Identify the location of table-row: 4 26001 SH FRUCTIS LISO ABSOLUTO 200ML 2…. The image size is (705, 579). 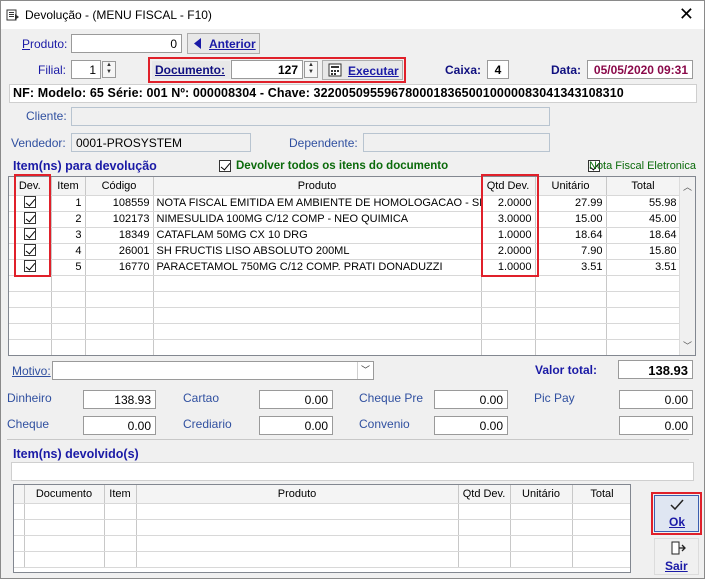
(345, 251).